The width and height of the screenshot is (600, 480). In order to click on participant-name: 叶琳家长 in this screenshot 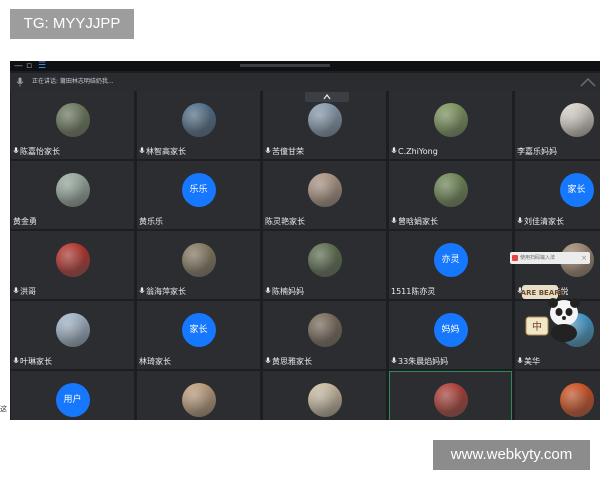, I will do `click(32, 362)`.